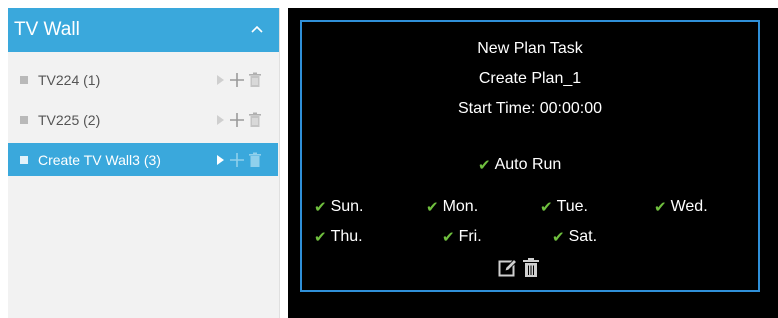 The image size is (778, 318). I want to click on day-label: Tue., so click(572, 206).